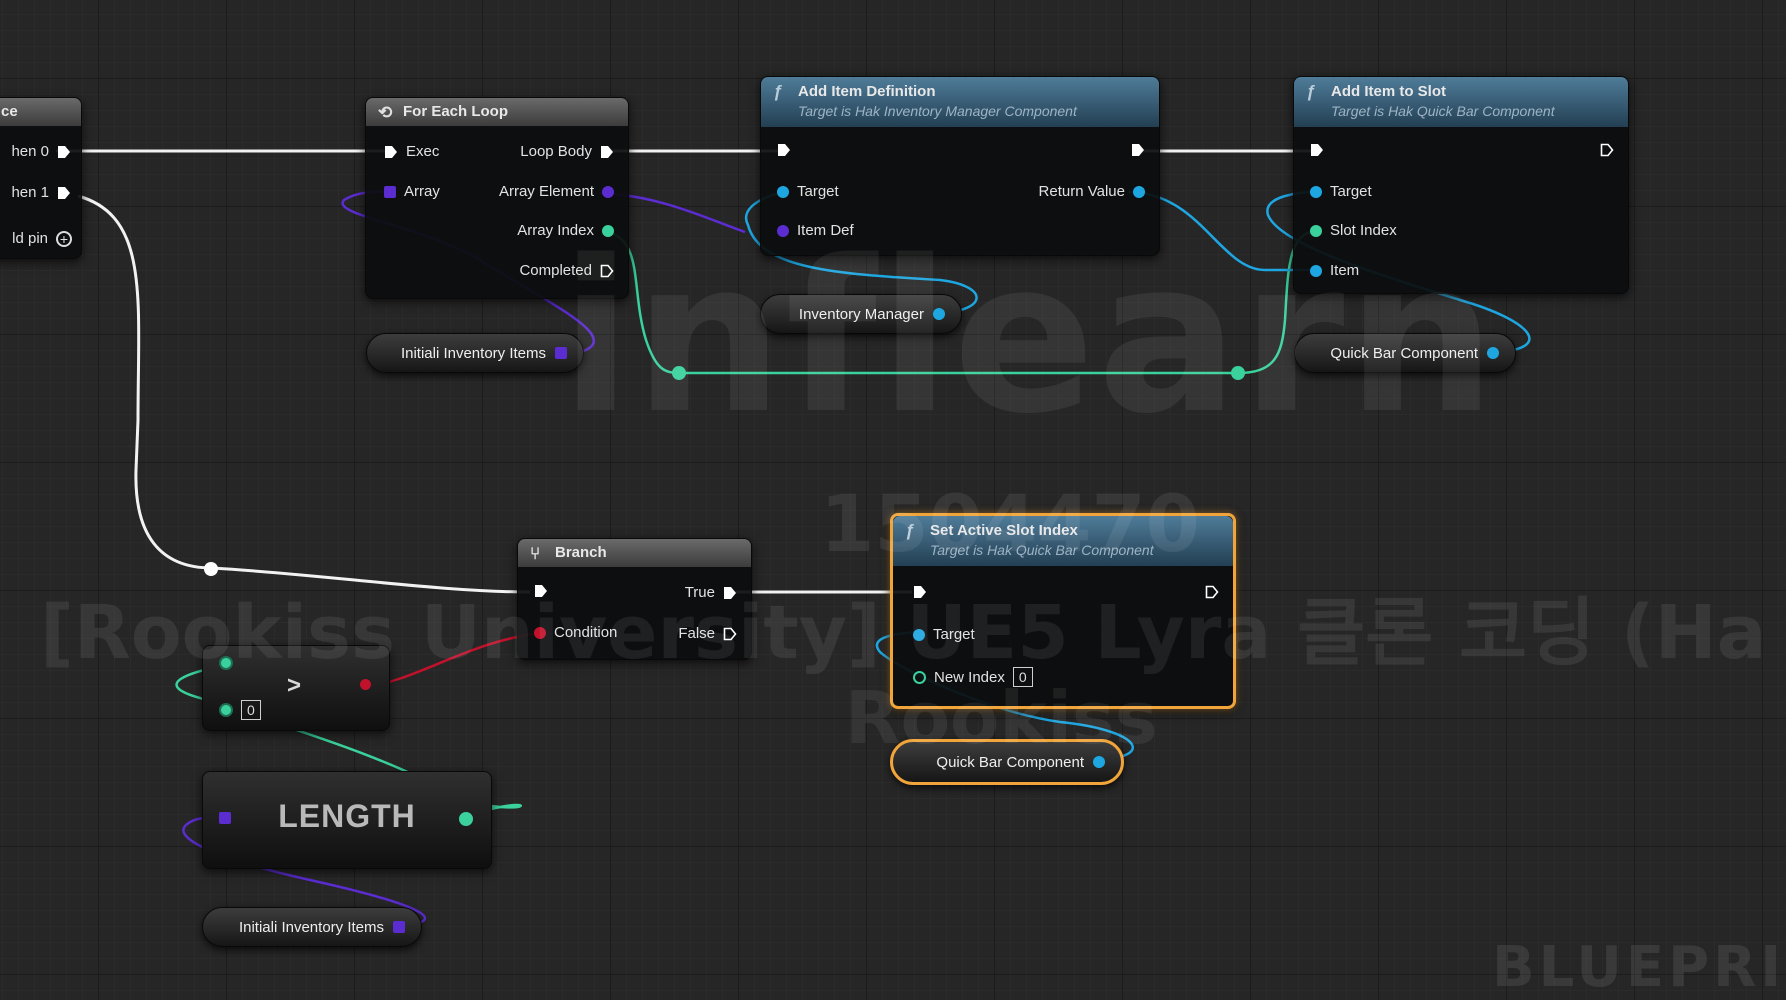  Describe the element at coordinates (347, 816) in the screenshot. I see `length-label: LENGTH` at that location.